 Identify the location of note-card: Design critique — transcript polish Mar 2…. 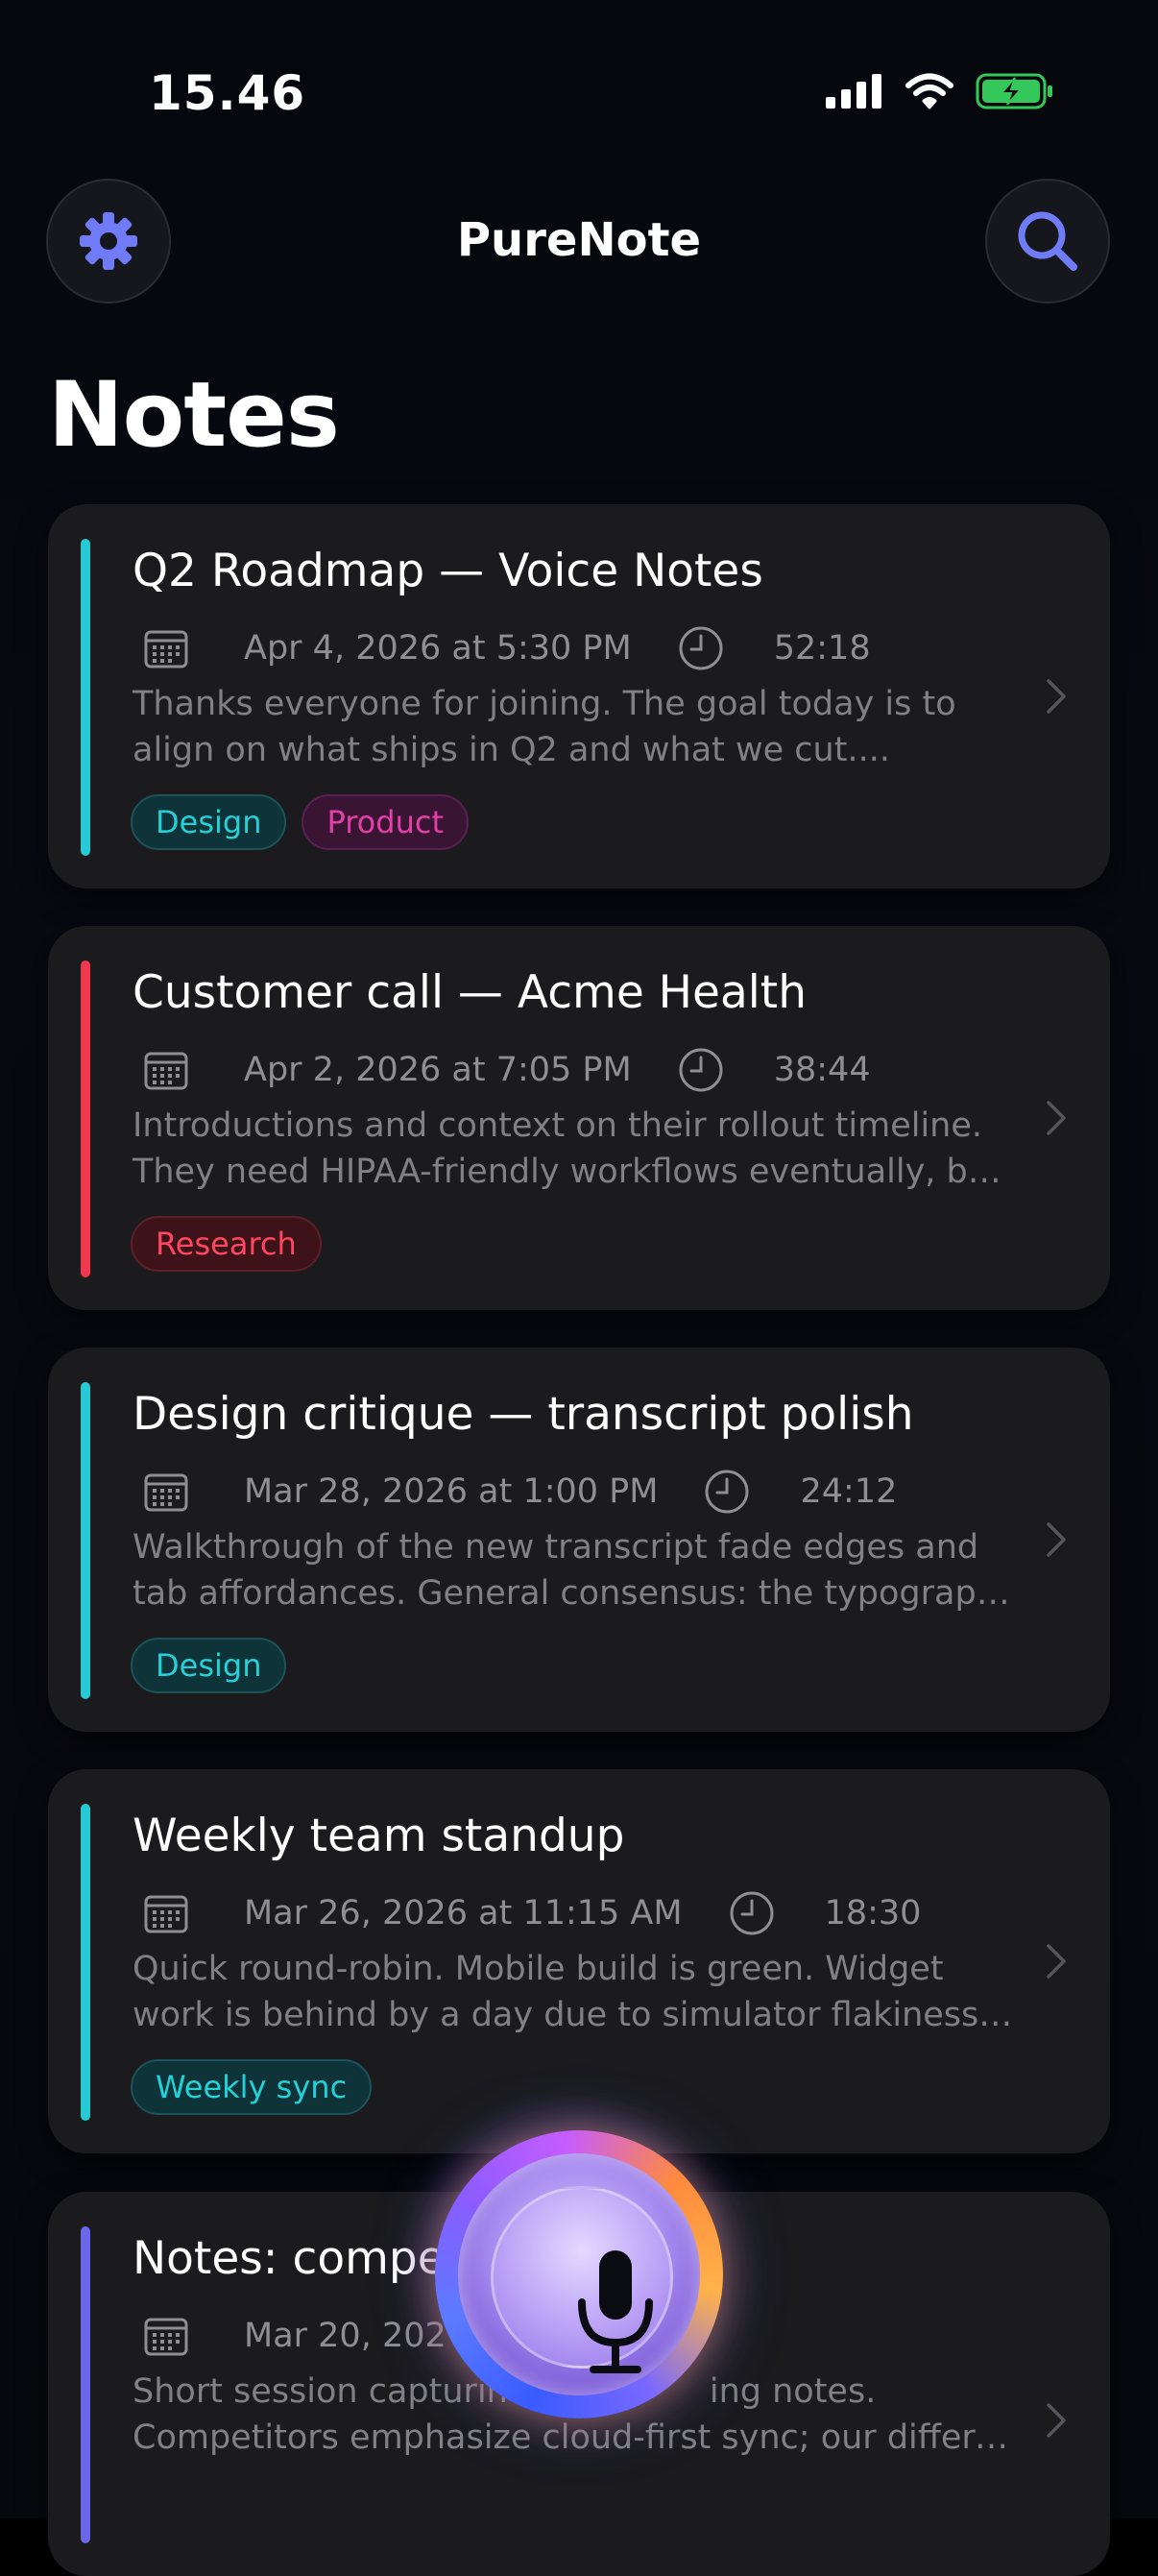
(579, 1540).